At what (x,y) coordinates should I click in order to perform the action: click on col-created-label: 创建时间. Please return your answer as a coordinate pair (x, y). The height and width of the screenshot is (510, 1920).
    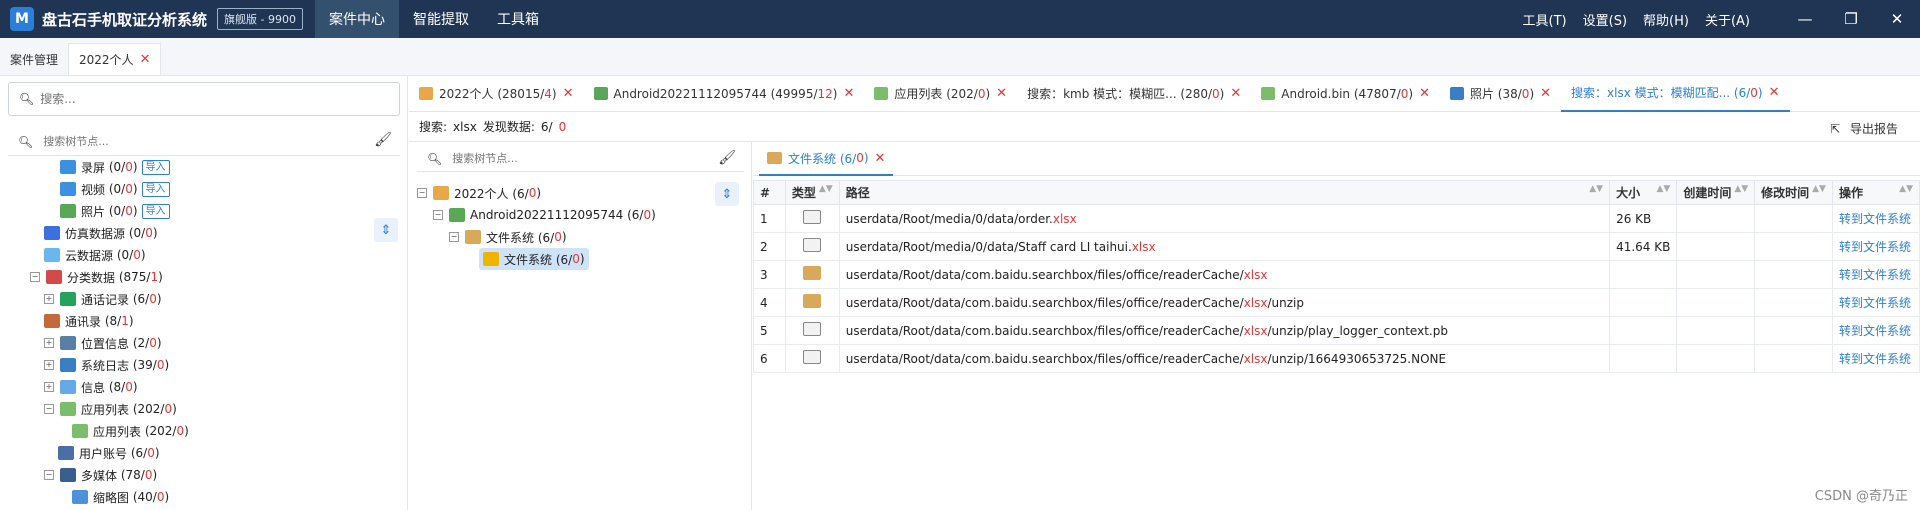
    Looking at the image, I should click on (1707, 193).